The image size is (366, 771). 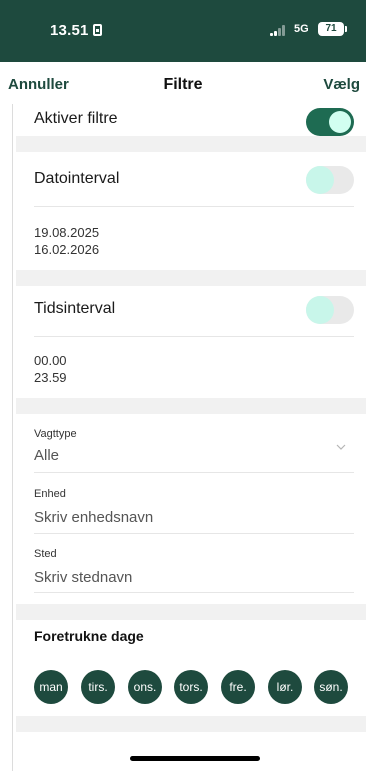 What do you see at coordinates (50, 377) in the screenshot?
I see `time-to: 23.59` at bounding box center [50, 377].